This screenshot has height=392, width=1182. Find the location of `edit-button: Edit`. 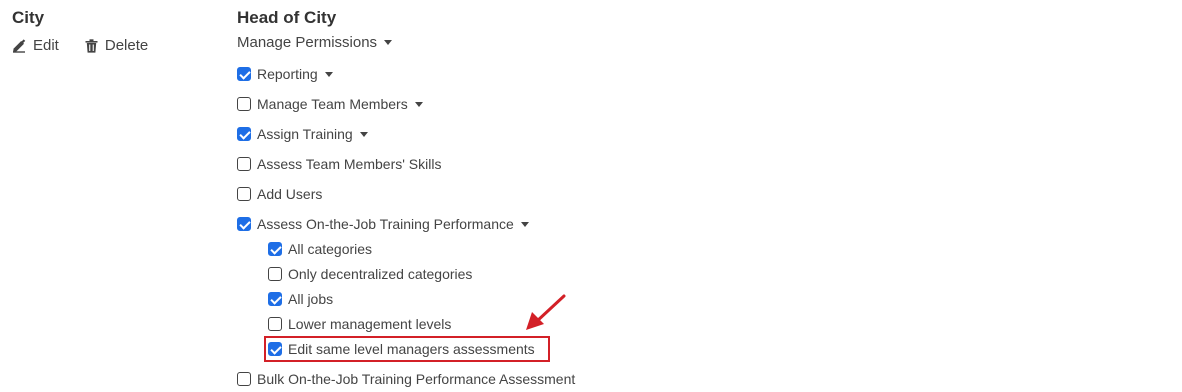

edit-button: Edit is located at coordinates (35, 45).